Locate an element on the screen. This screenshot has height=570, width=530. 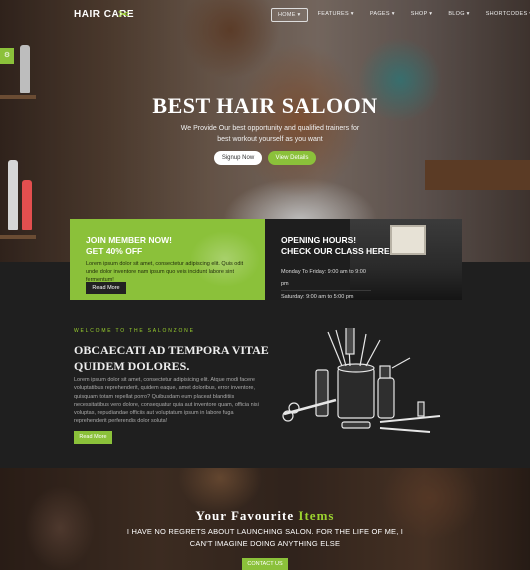
settings-tab-icon: ⚙ is located at coordinates (7, 56).